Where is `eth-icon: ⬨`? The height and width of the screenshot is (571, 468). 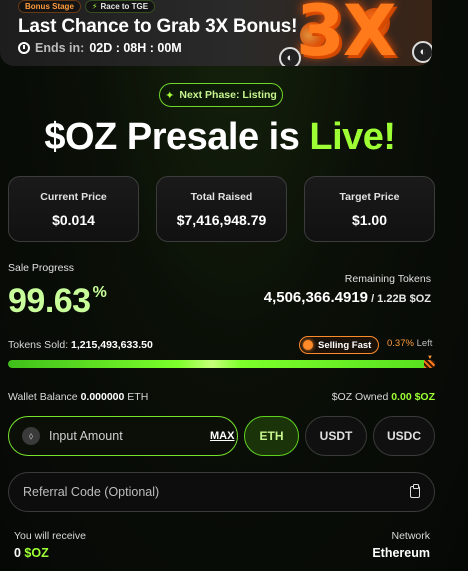
eth-icon: ⬨ is located at coordinates (31, 436).